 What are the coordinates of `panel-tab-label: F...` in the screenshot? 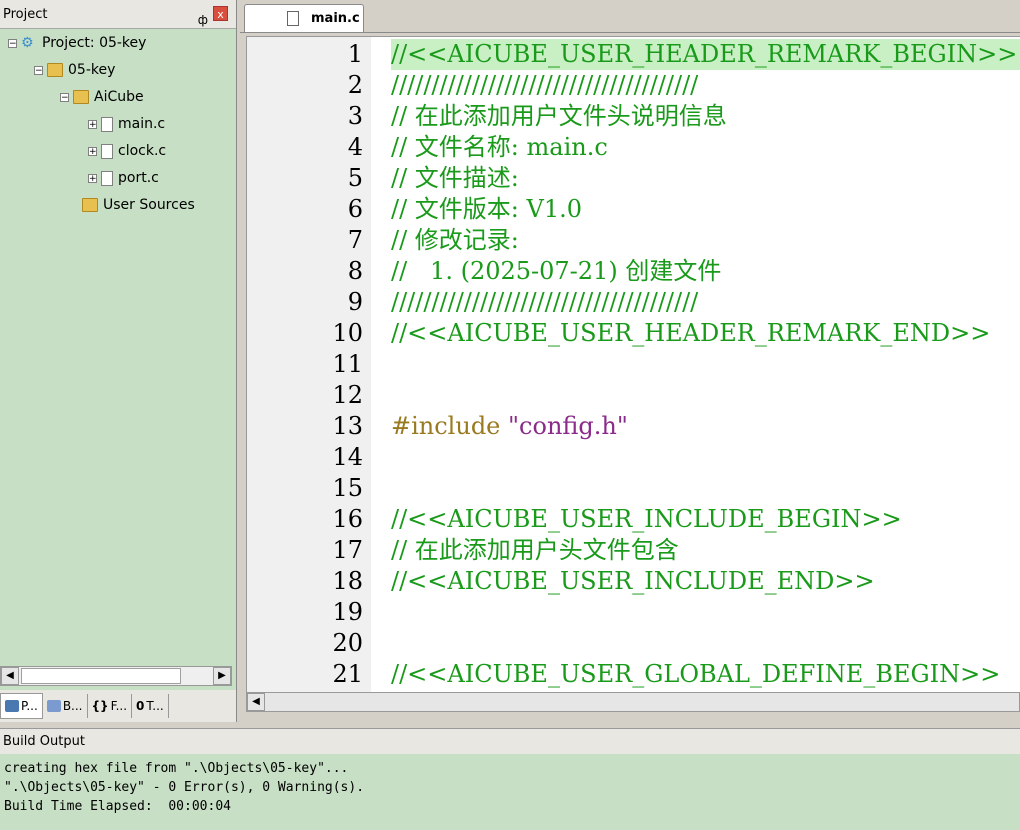 It's located at (119, 706).